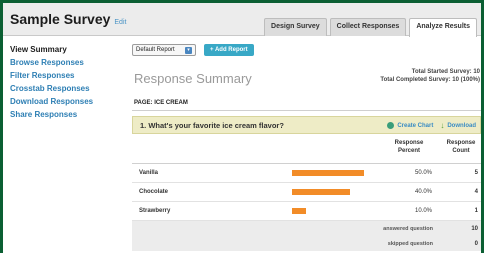 Image resolution: width=484 pixels, height=253 pixels. What do you see at coordinates (65, 49) in the screenshot?
I see `sidebar-item-view-summary: View Summary` at bounding box center [65, 49].